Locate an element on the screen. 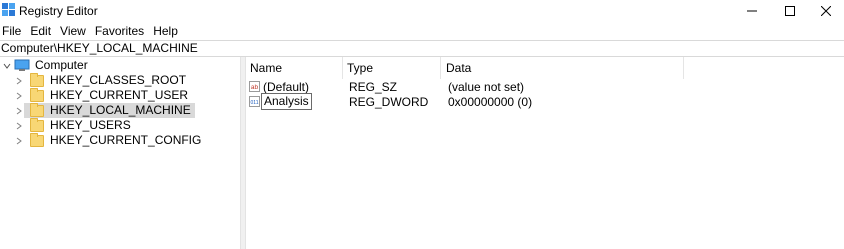  rename-input: Analysis is located at coordinates (286, 101).